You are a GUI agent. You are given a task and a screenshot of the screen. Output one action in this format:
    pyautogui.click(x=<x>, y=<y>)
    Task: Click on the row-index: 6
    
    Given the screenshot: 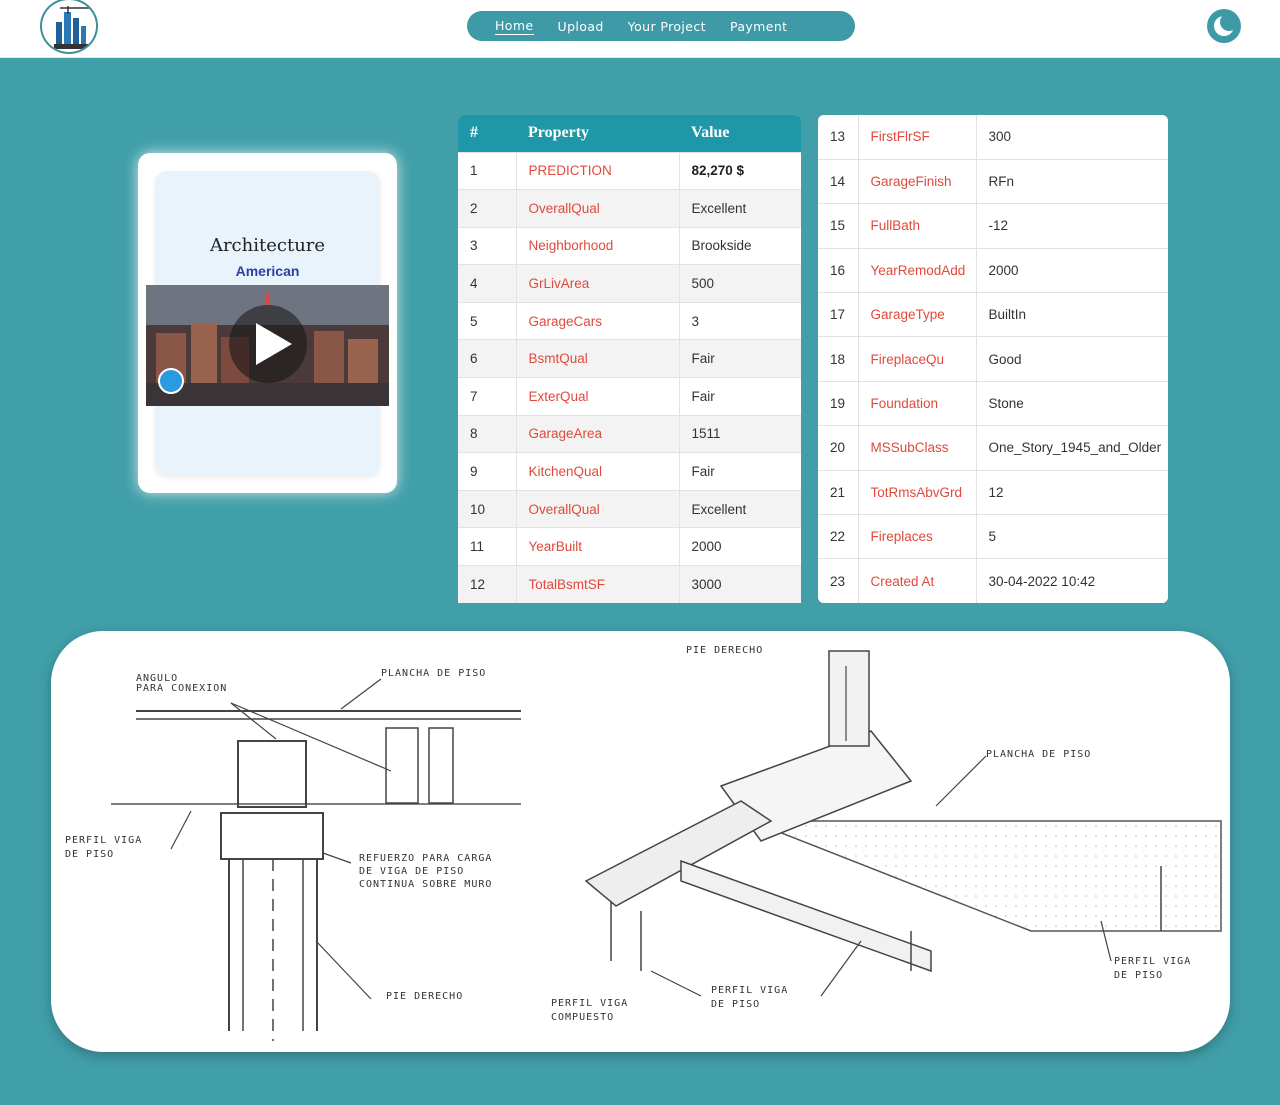 What is the action you would take?
    pyautogui.click(x=487, y=358)
    